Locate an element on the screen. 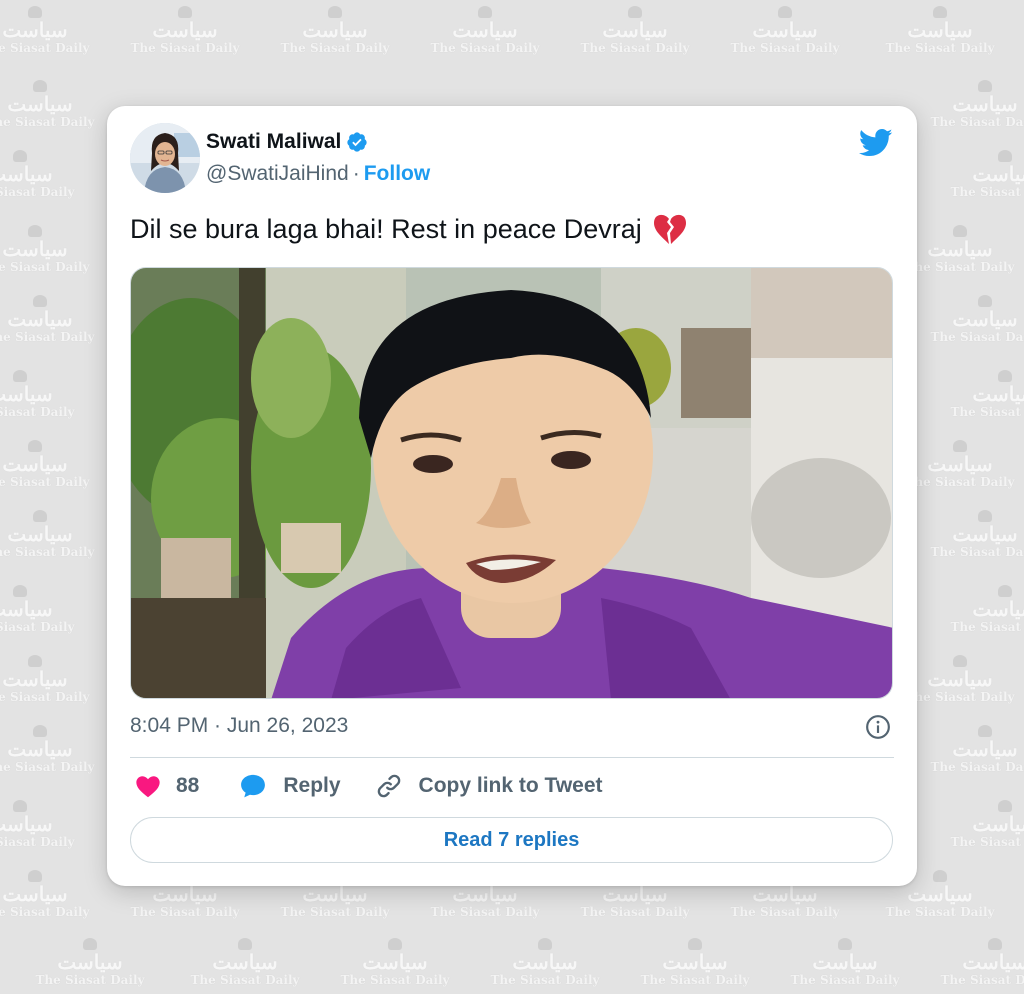 The width and height of the screenshot is (1024, 994). follow-button: Follow is located at coordinates (397, 173).